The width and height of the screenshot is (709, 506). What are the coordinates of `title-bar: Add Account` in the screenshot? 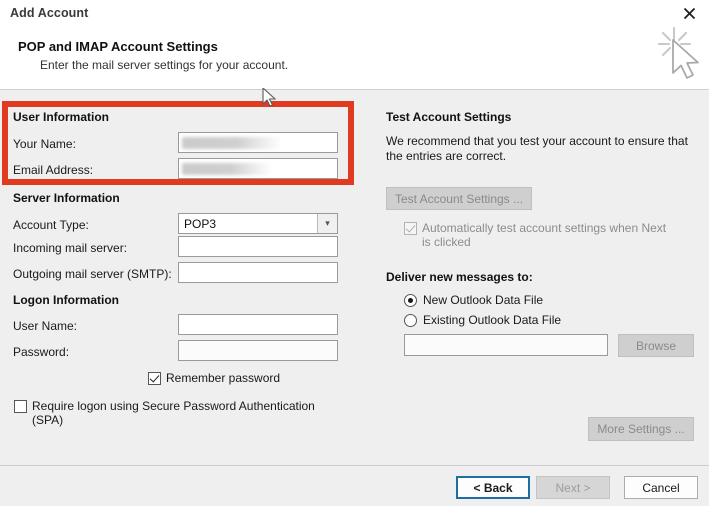 It's located at (354, 14).